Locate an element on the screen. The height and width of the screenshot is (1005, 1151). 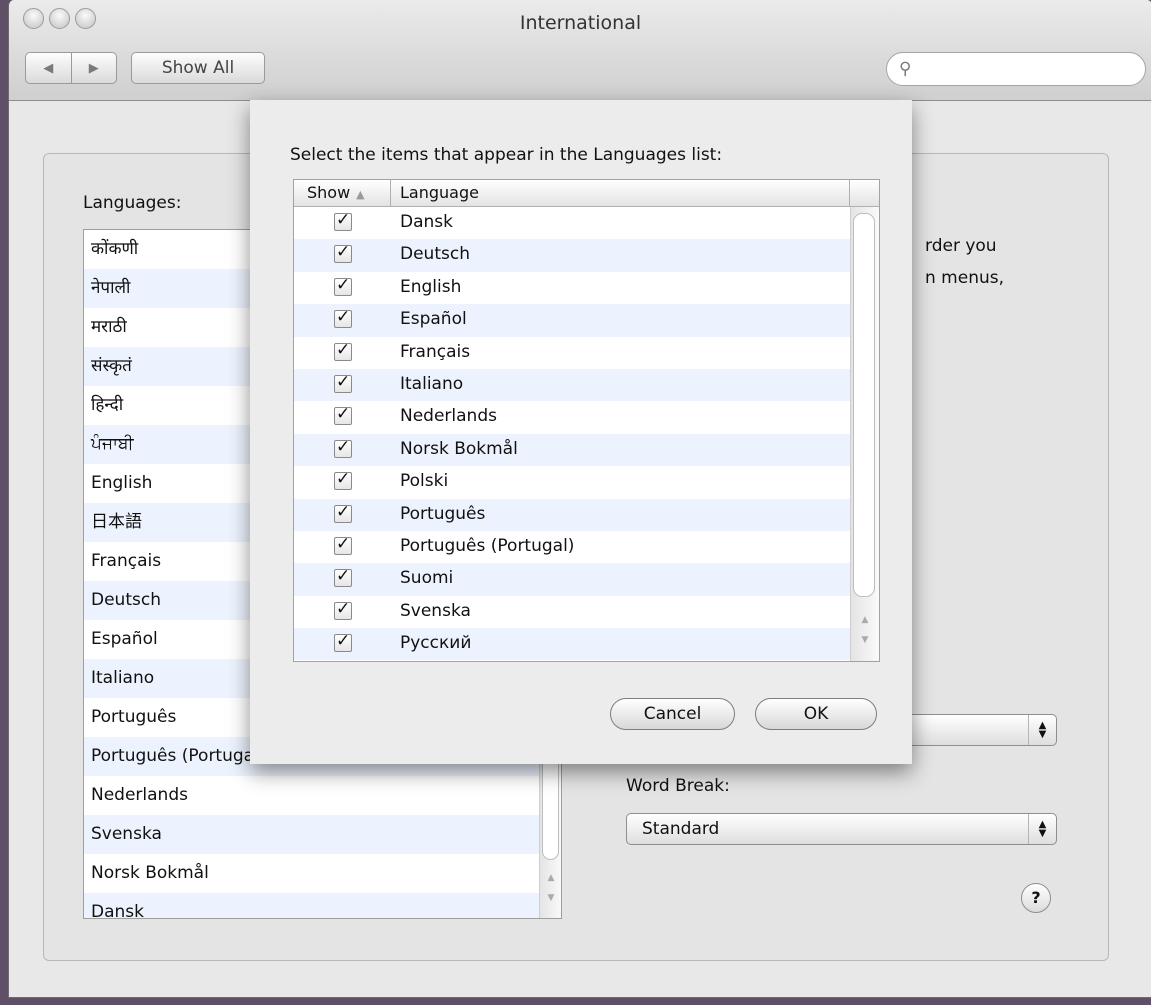
search-icon: ⚲ is located at coordinates (905, 69).